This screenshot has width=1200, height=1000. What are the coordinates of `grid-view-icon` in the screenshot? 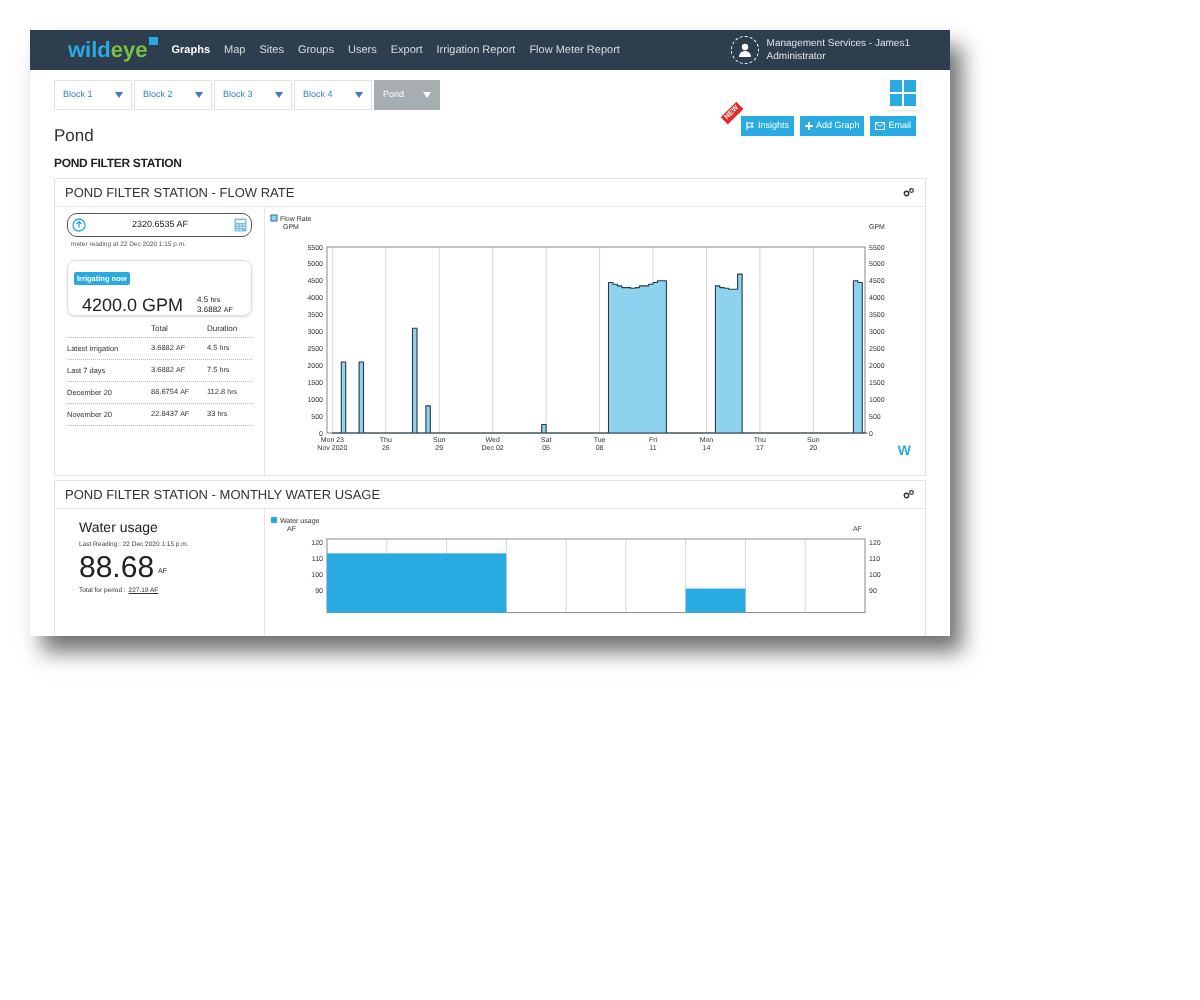 It's located at (903, 93).